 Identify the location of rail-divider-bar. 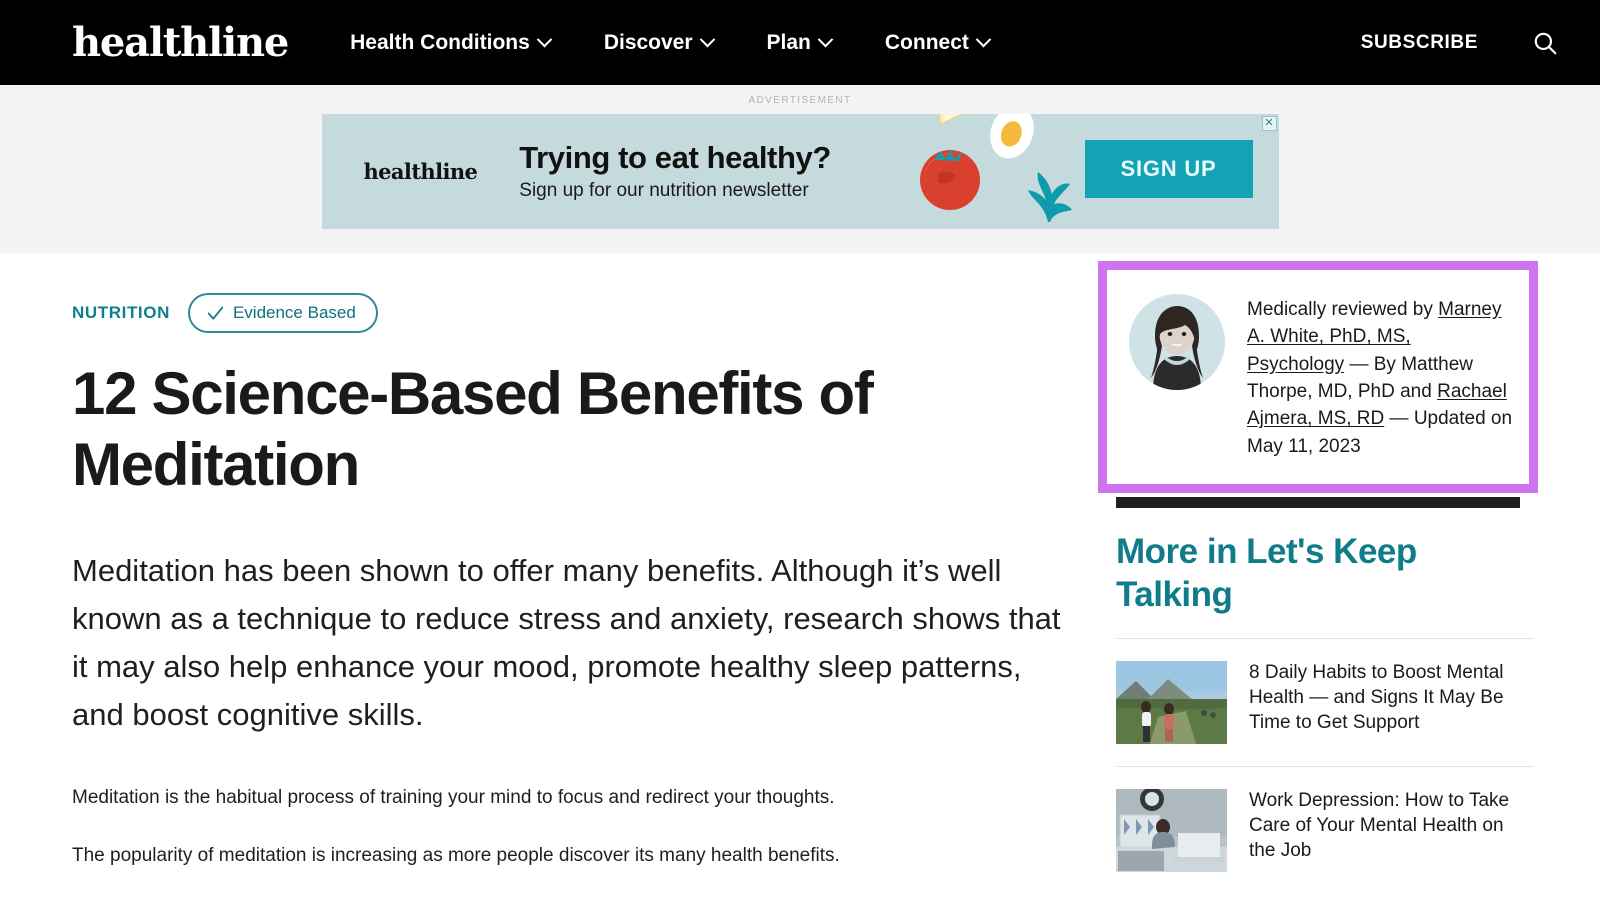
(1318, 502).